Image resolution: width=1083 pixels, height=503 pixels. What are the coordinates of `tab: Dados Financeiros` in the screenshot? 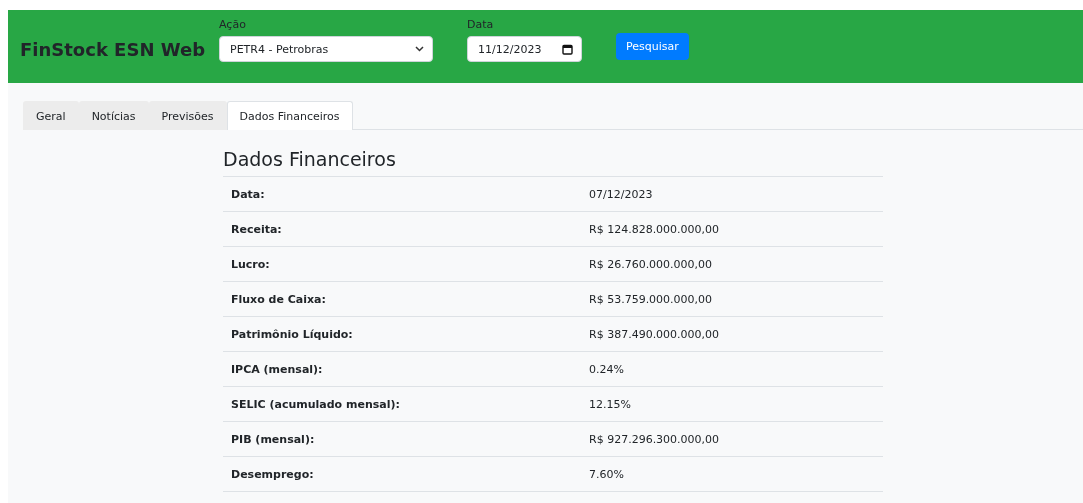 It's located at (289, 115).